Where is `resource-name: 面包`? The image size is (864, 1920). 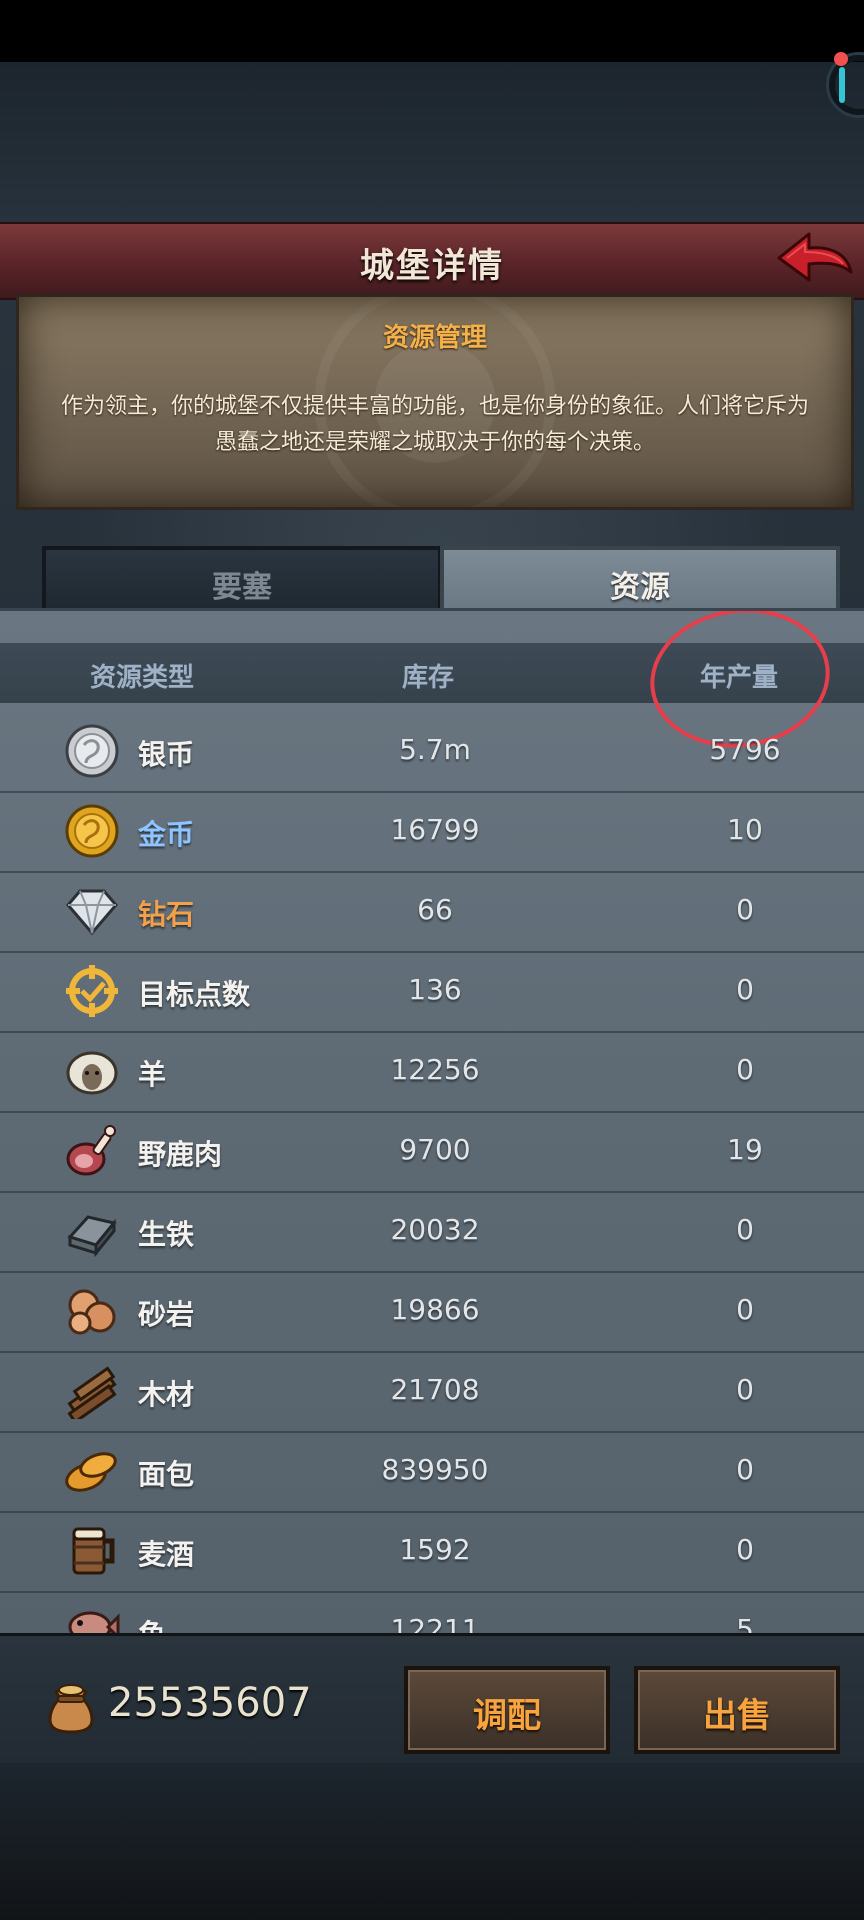 resource-name: 面包 is located at coordinates (166, 1474).